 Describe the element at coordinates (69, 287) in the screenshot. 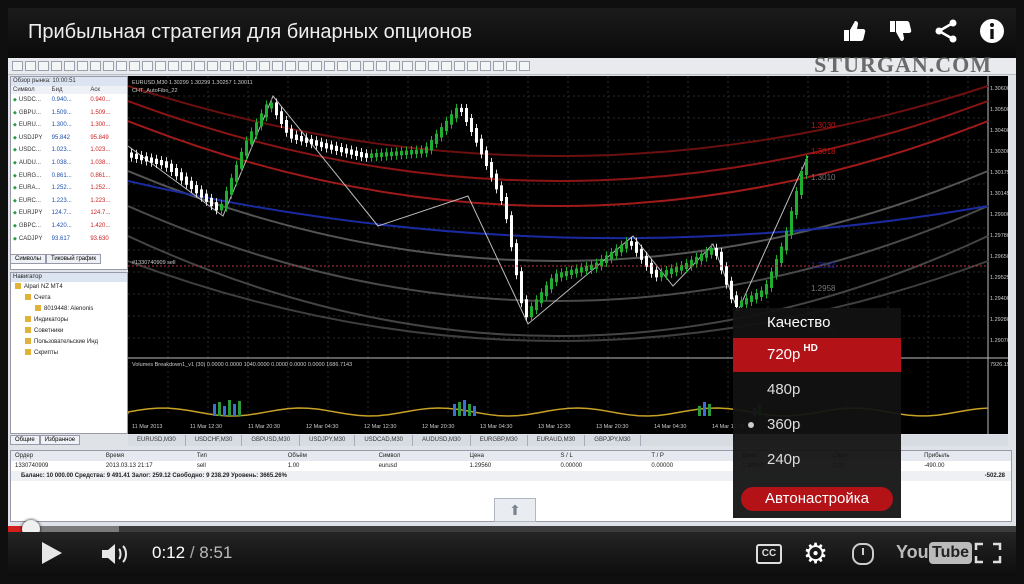

I see `navigator-item: Alpari NZ MT4` at that location.